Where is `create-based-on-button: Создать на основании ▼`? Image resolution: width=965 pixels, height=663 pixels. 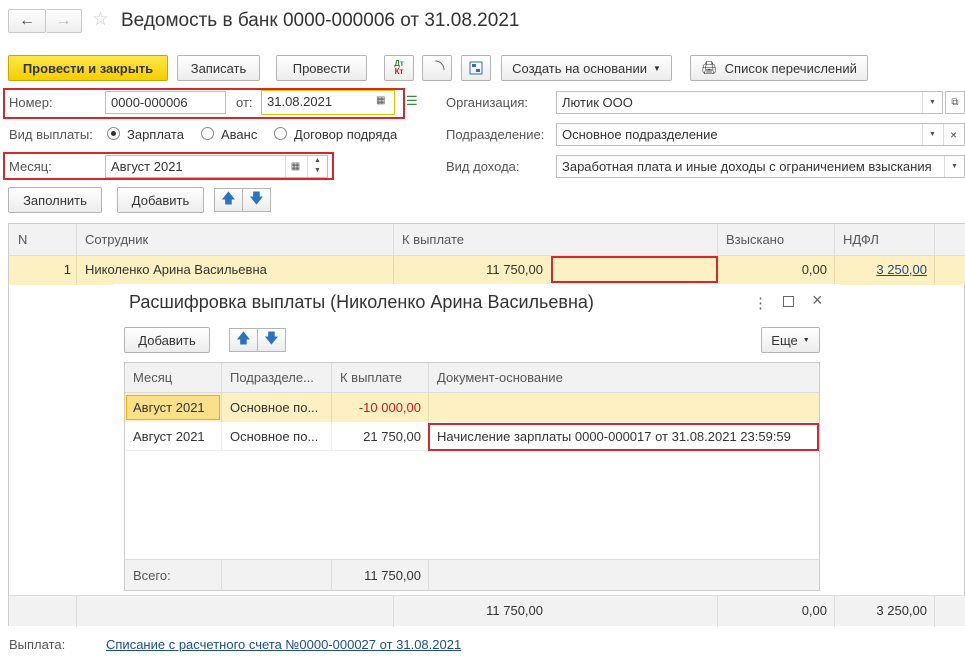
create-based-on-button: Создать на основании ▼ is located at coordinates (586, 68).